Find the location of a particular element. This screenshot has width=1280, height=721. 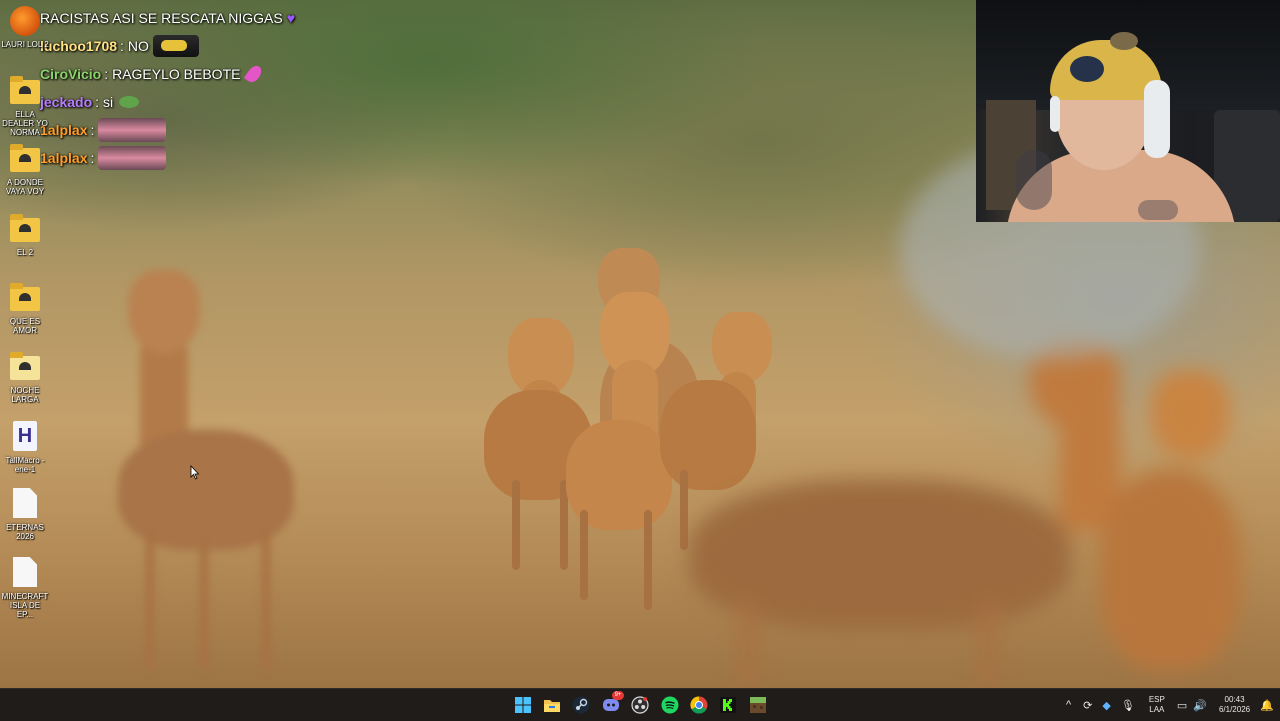

chat-message-text: NO is located at coordinates (138, 46).